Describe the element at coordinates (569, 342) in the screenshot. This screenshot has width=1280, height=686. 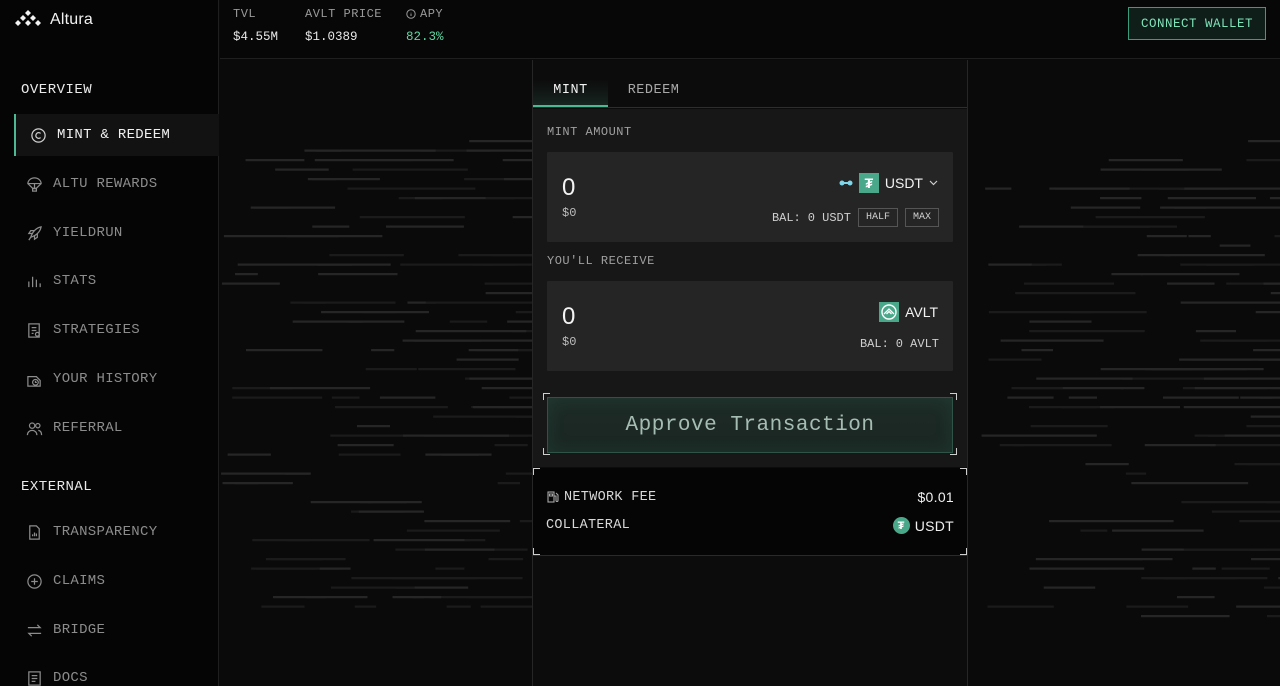
I see `receive-usd: $0` at that location.